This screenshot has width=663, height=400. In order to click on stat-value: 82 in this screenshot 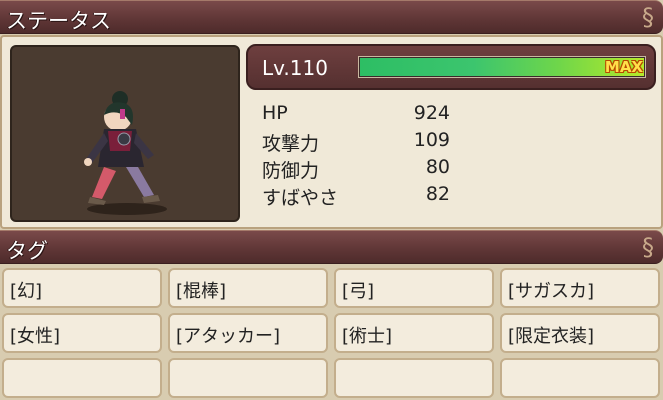, I will do `click(437, 194)`.